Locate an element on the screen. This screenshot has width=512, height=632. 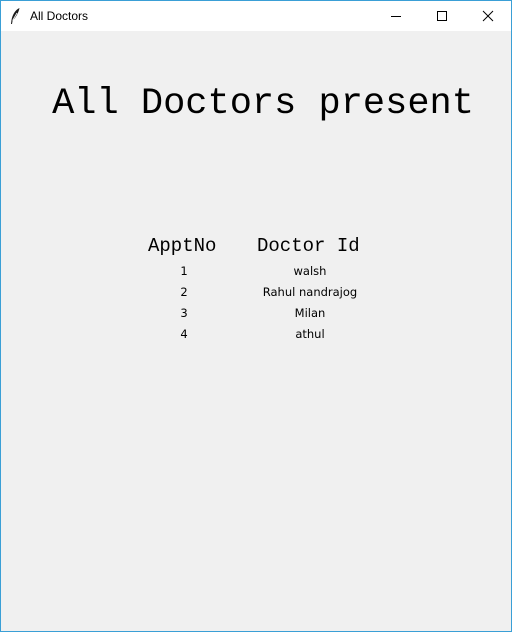
doctor-id-cell: walsh is located at coordinates (310, 271).